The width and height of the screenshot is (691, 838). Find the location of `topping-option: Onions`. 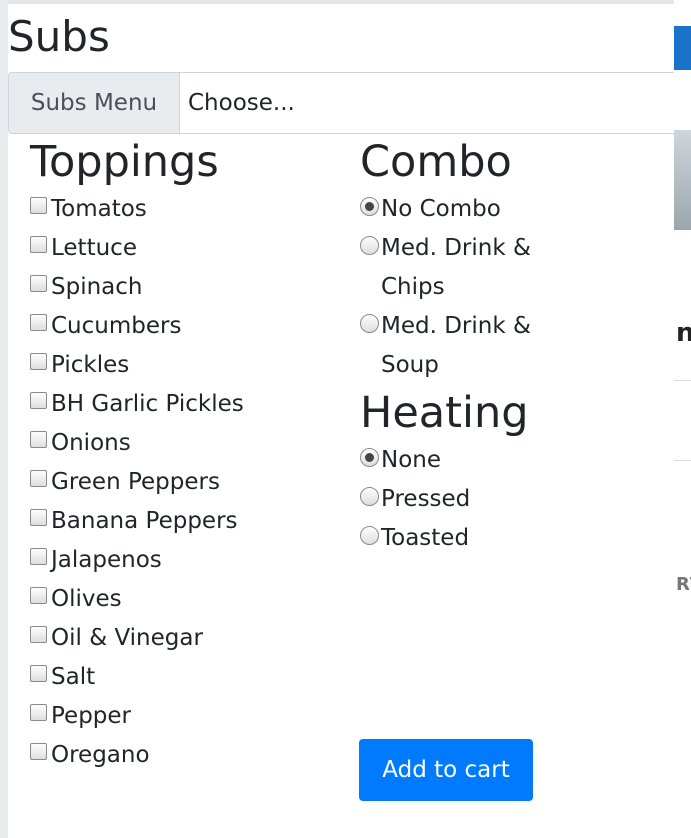

topping-option: Onions is located at coordinates (190, 443).